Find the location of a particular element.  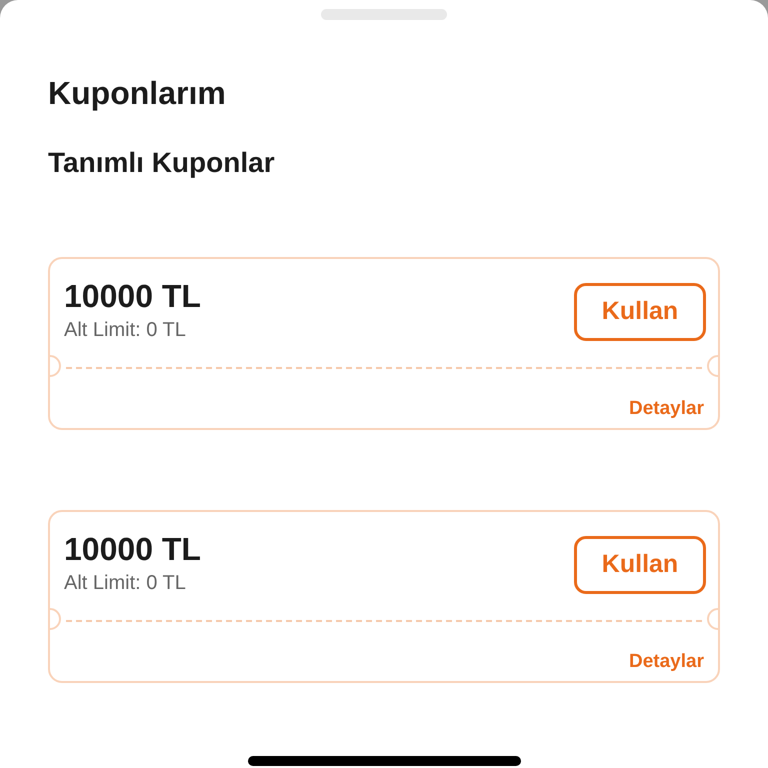

page-title: Kuponlarım is located at coordinates (137, 93).